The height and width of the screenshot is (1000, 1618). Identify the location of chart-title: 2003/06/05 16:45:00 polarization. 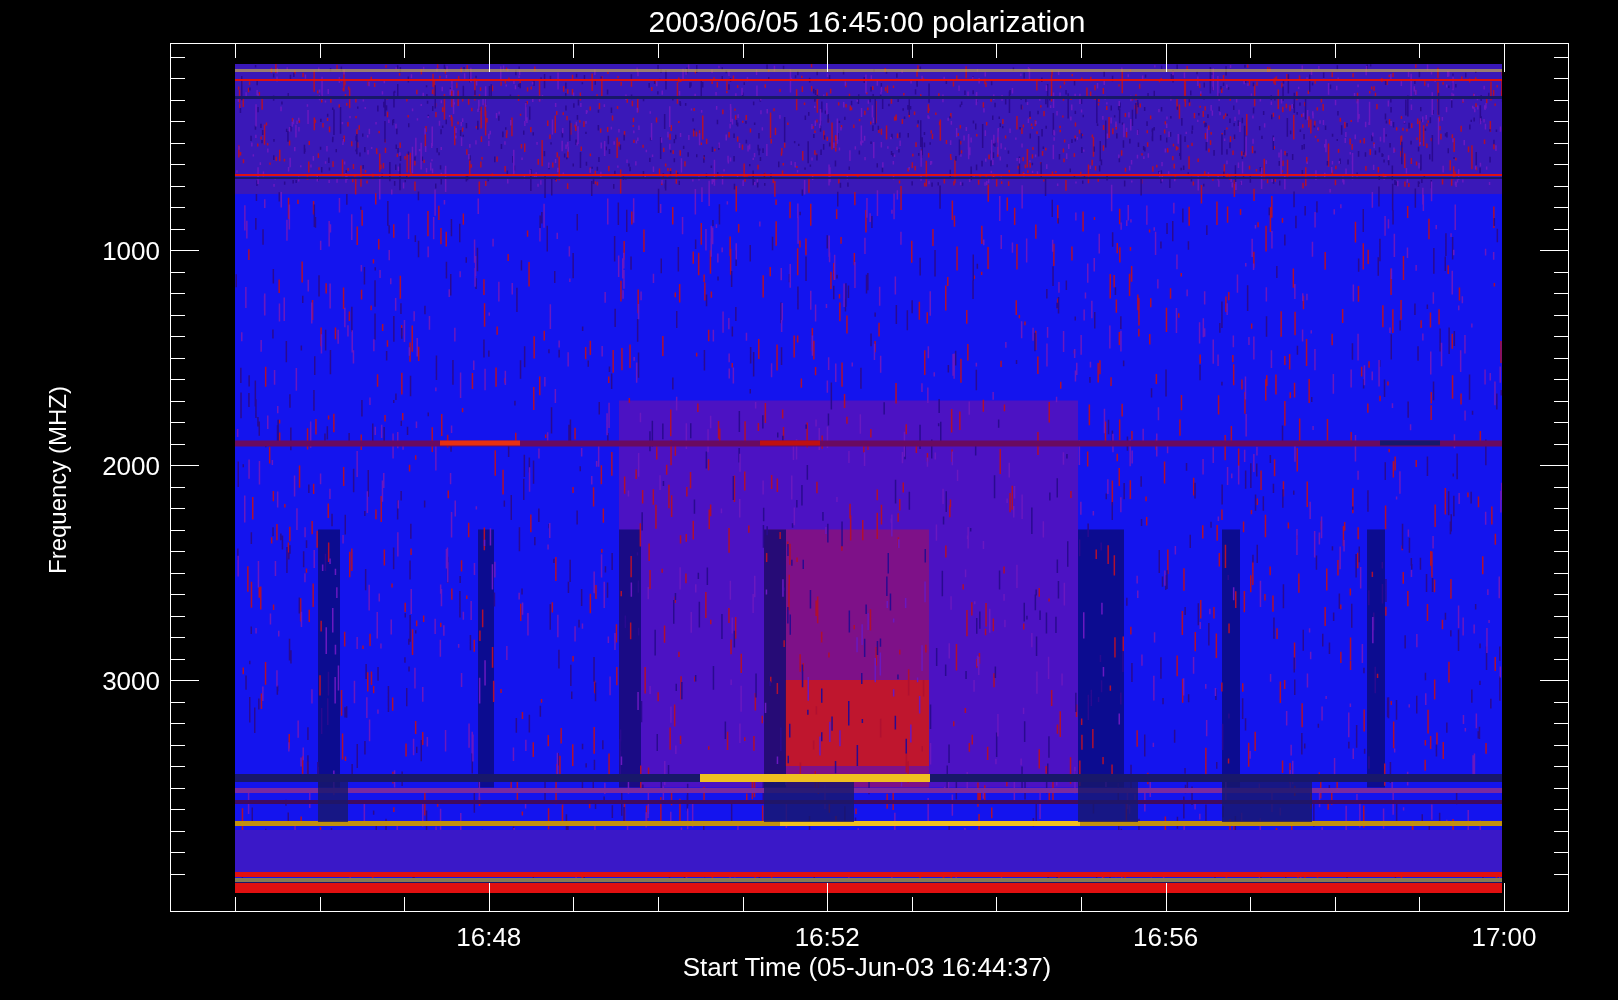
(867, 21).